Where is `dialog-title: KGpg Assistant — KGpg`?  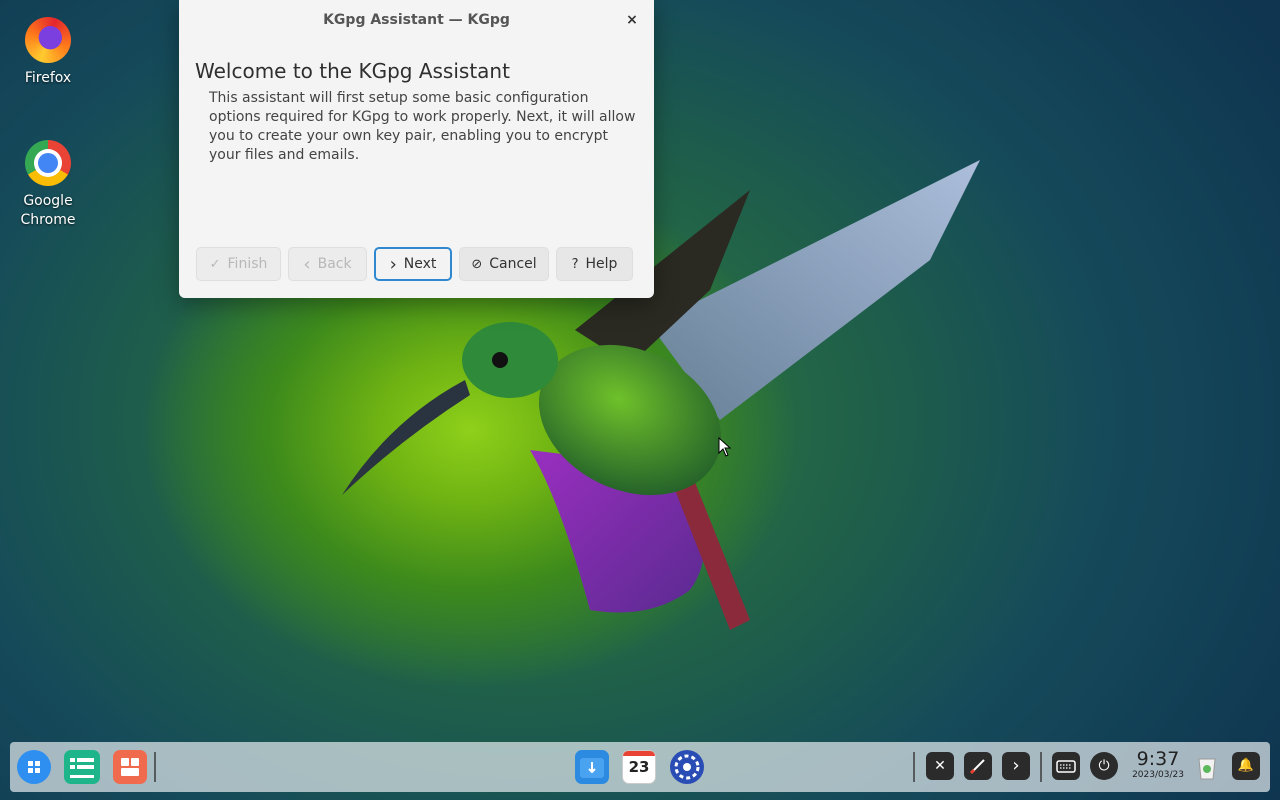
dialog-title: KGpg Assistant — KGpg is located at coordinates (416, 20).